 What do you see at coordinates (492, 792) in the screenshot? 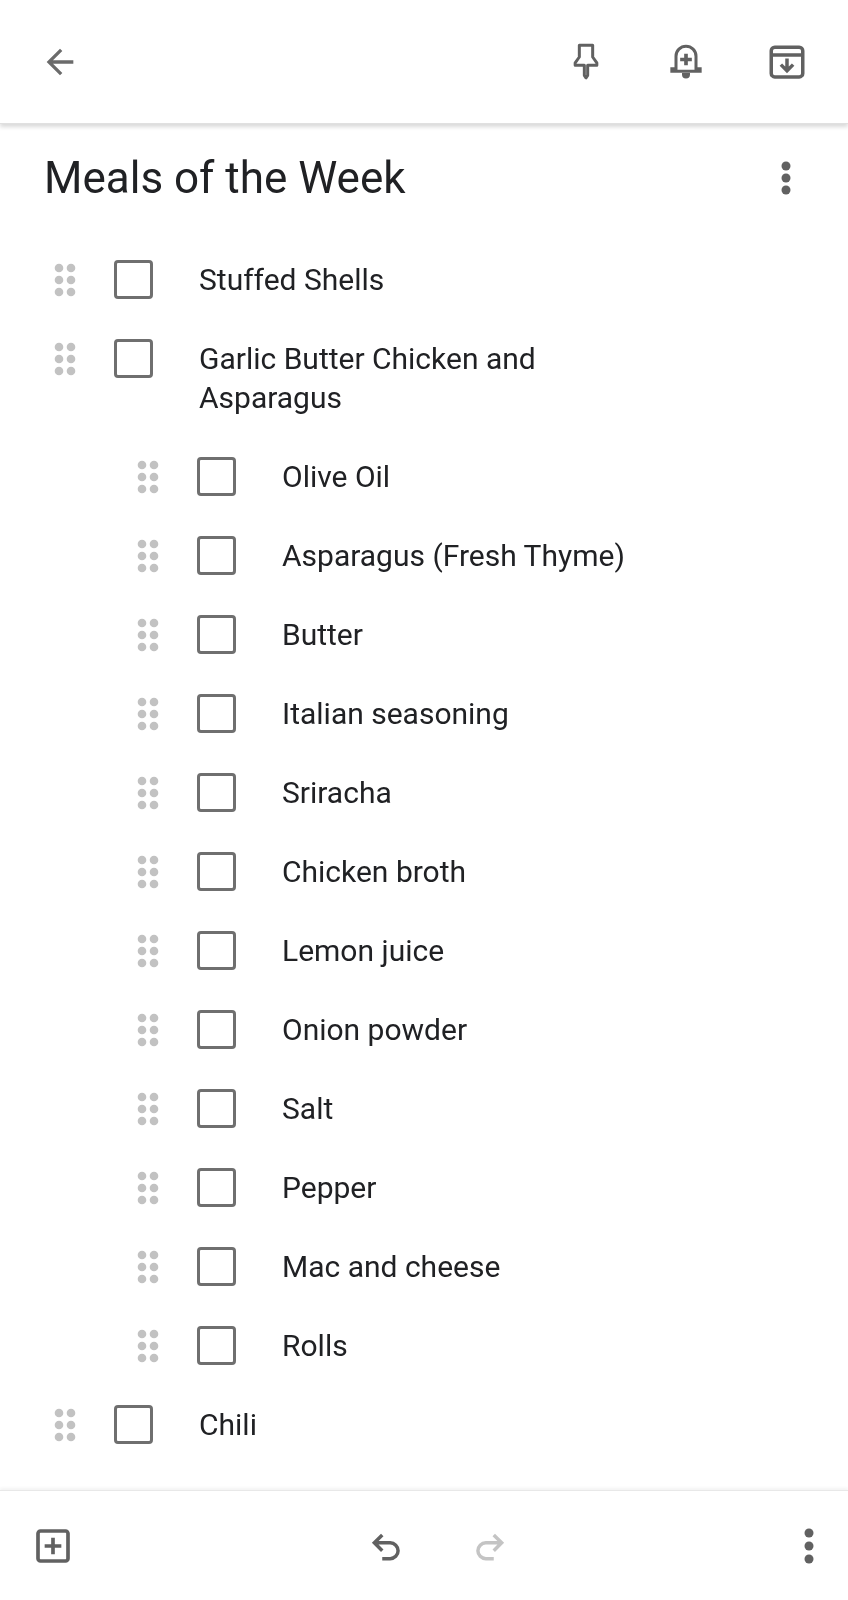
I see `list-item-text: Sriracha` at bounding box center [492, 792].